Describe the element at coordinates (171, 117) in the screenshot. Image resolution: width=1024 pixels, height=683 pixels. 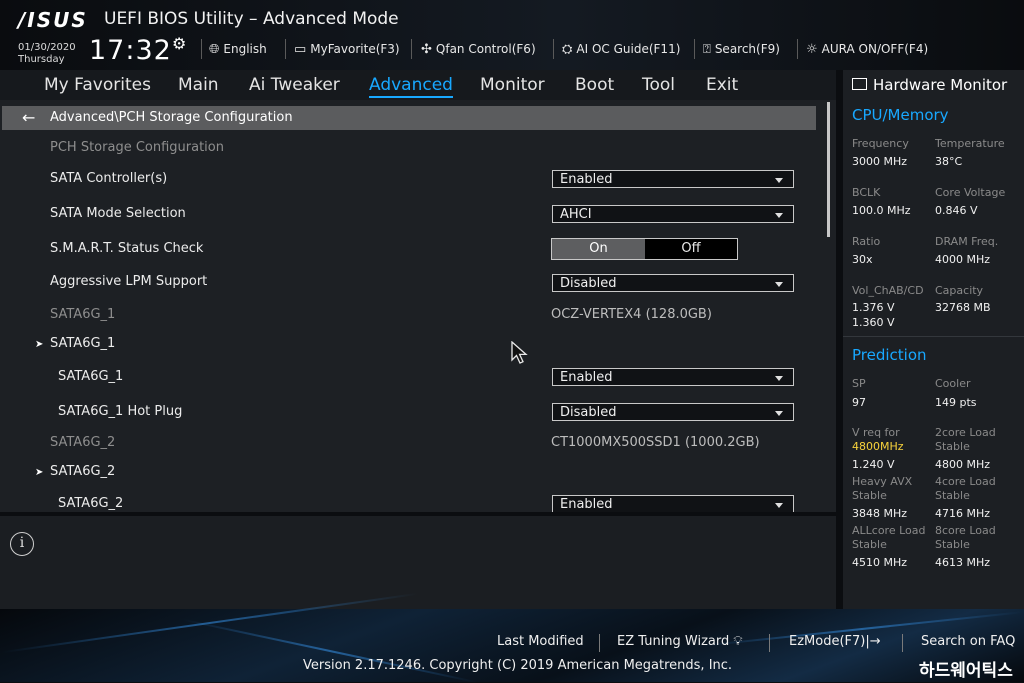
I see `breadcrumb-path: Advanced\PCH Storage Configuration` at that location.